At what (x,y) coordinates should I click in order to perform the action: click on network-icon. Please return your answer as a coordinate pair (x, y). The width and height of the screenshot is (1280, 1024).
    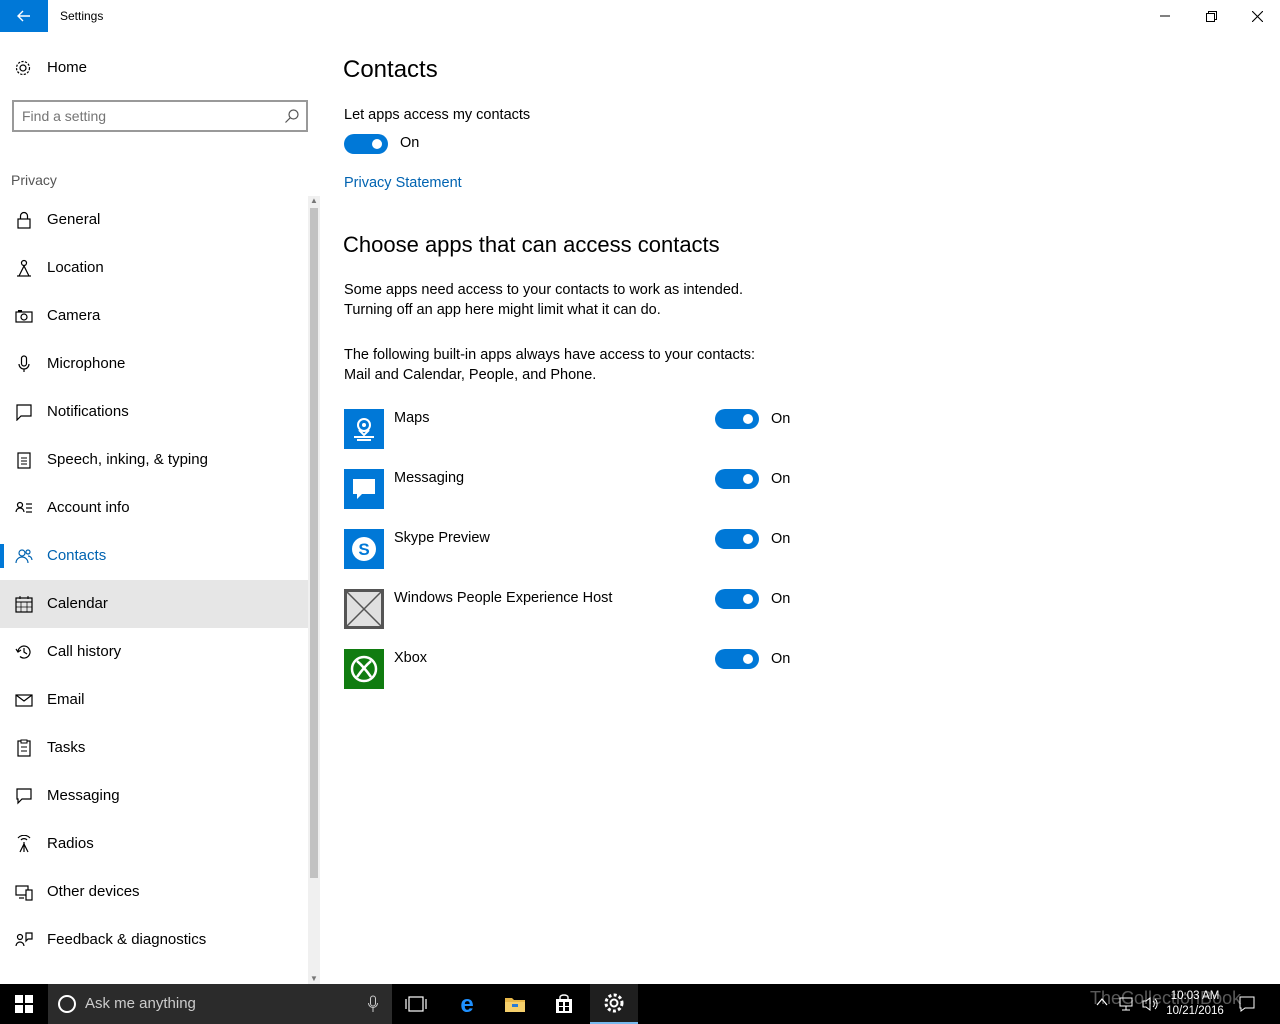
    Looking at the image, I should click on (1126, 1004).